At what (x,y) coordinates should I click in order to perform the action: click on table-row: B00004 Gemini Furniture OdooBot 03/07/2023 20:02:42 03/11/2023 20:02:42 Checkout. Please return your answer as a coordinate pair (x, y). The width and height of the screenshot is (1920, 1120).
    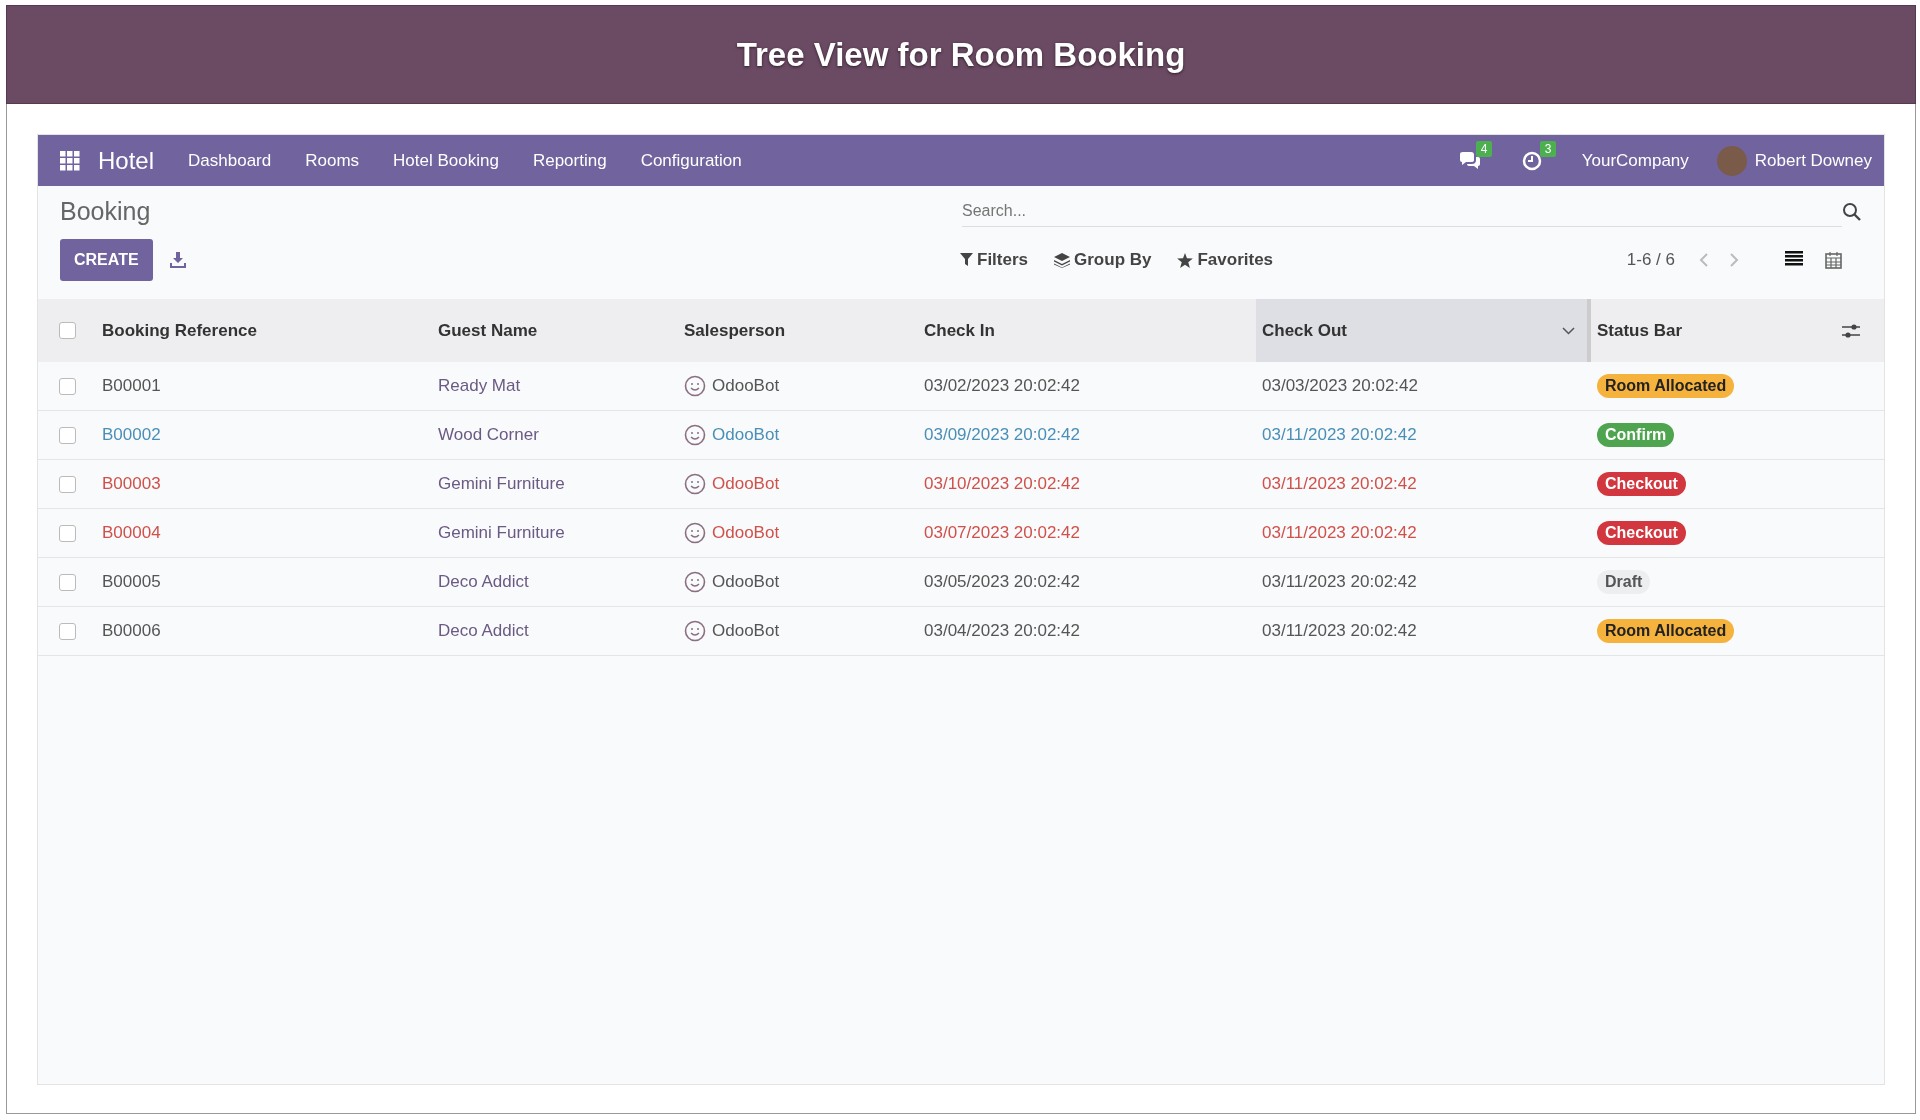
    Looking at the image, I should click on (961, 533).